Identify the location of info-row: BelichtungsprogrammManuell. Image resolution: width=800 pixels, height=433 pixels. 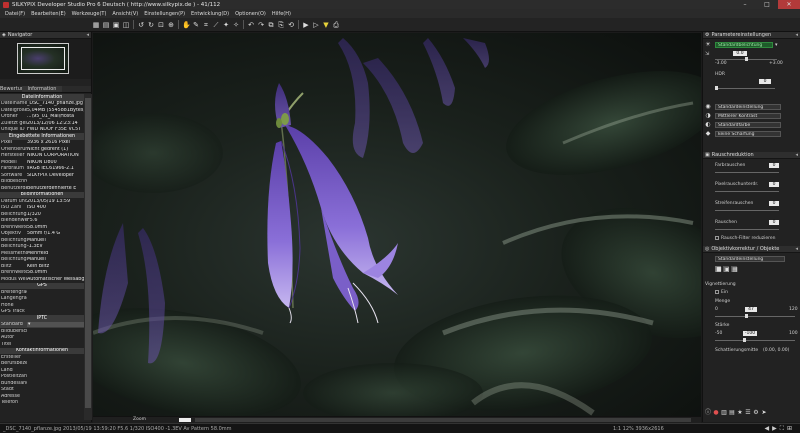
(42, 240).